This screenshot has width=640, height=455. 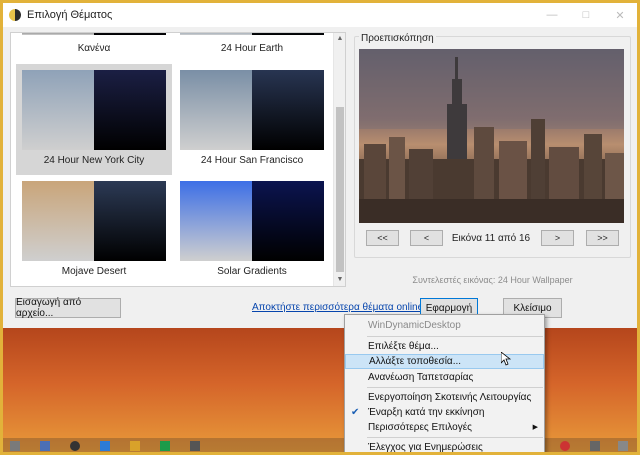 What do you see at coordinates (320, 15) in the screenshot?
I see `title-bar: Επιλογή Θέματος — □ ✕` at bounding box center [320, 15].